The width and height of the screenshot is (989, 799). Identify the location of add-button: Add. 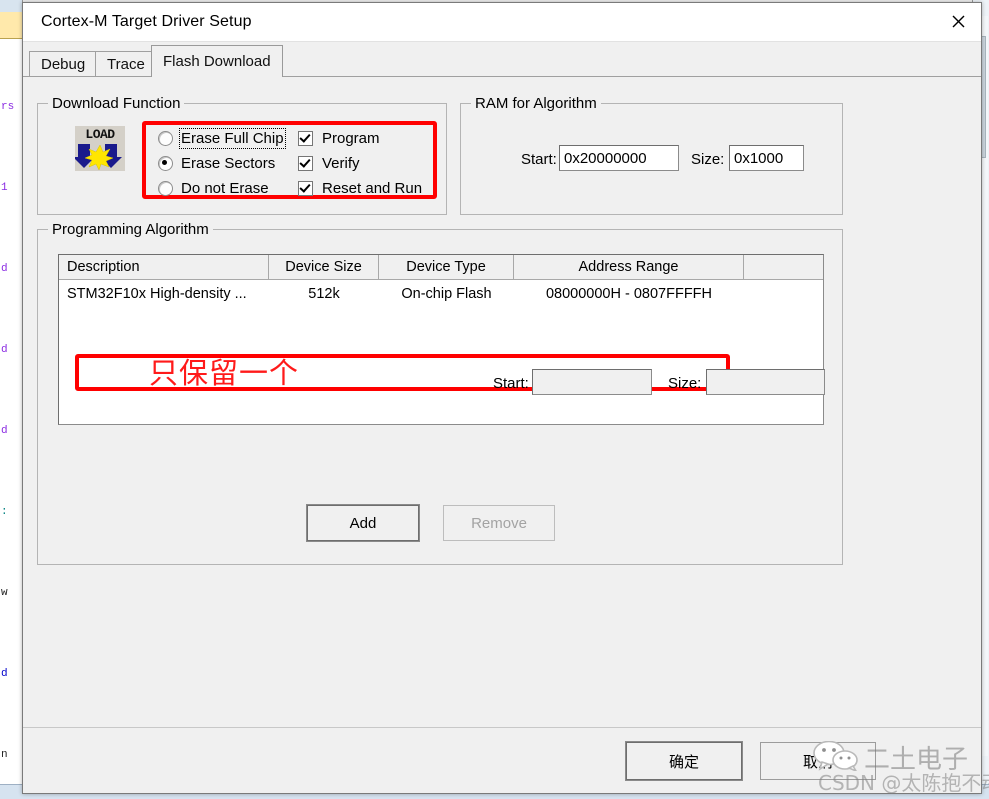
(363, 523).